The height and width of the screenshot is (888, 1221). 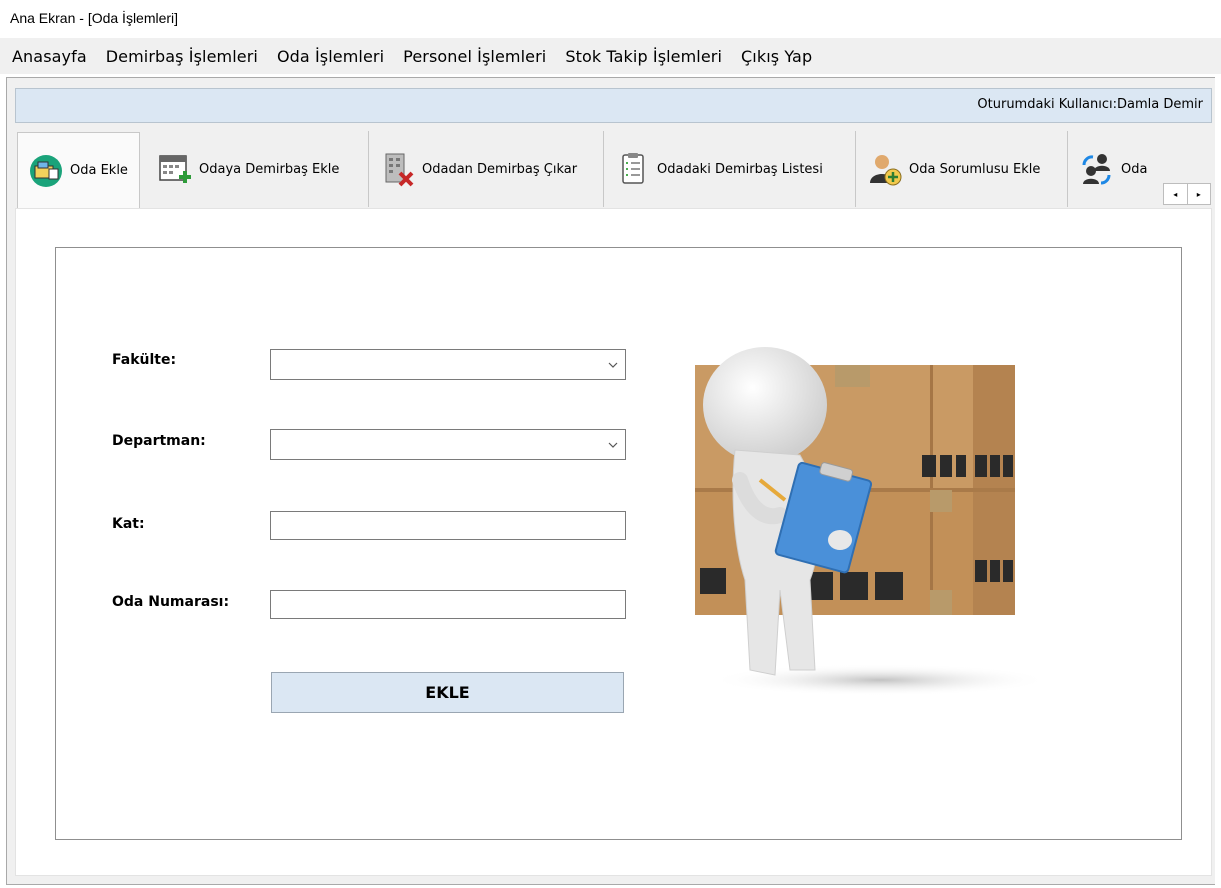 I want to click on user-add-icon, so click(x=886, y=170).